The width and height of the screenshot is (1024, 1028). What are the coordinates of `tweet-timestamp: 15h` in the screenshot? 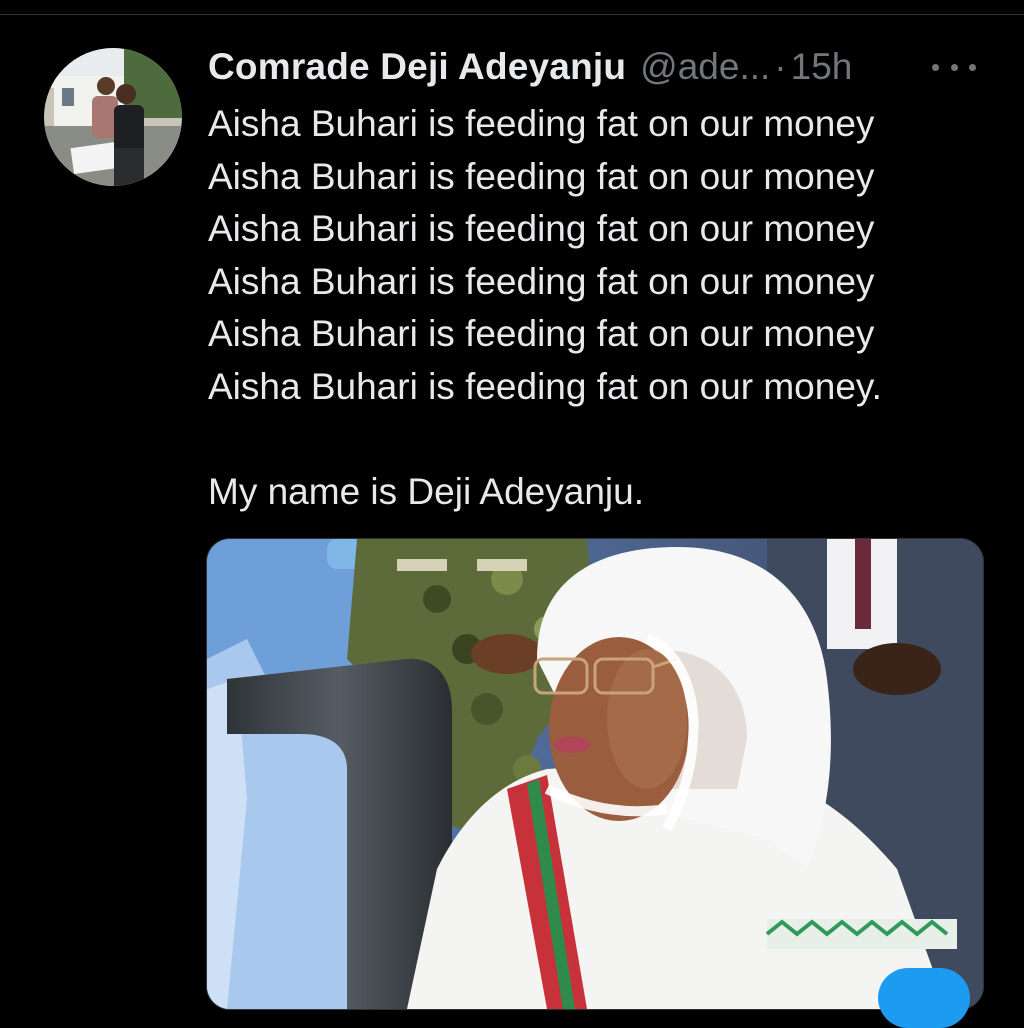 It's located at (822, 67).